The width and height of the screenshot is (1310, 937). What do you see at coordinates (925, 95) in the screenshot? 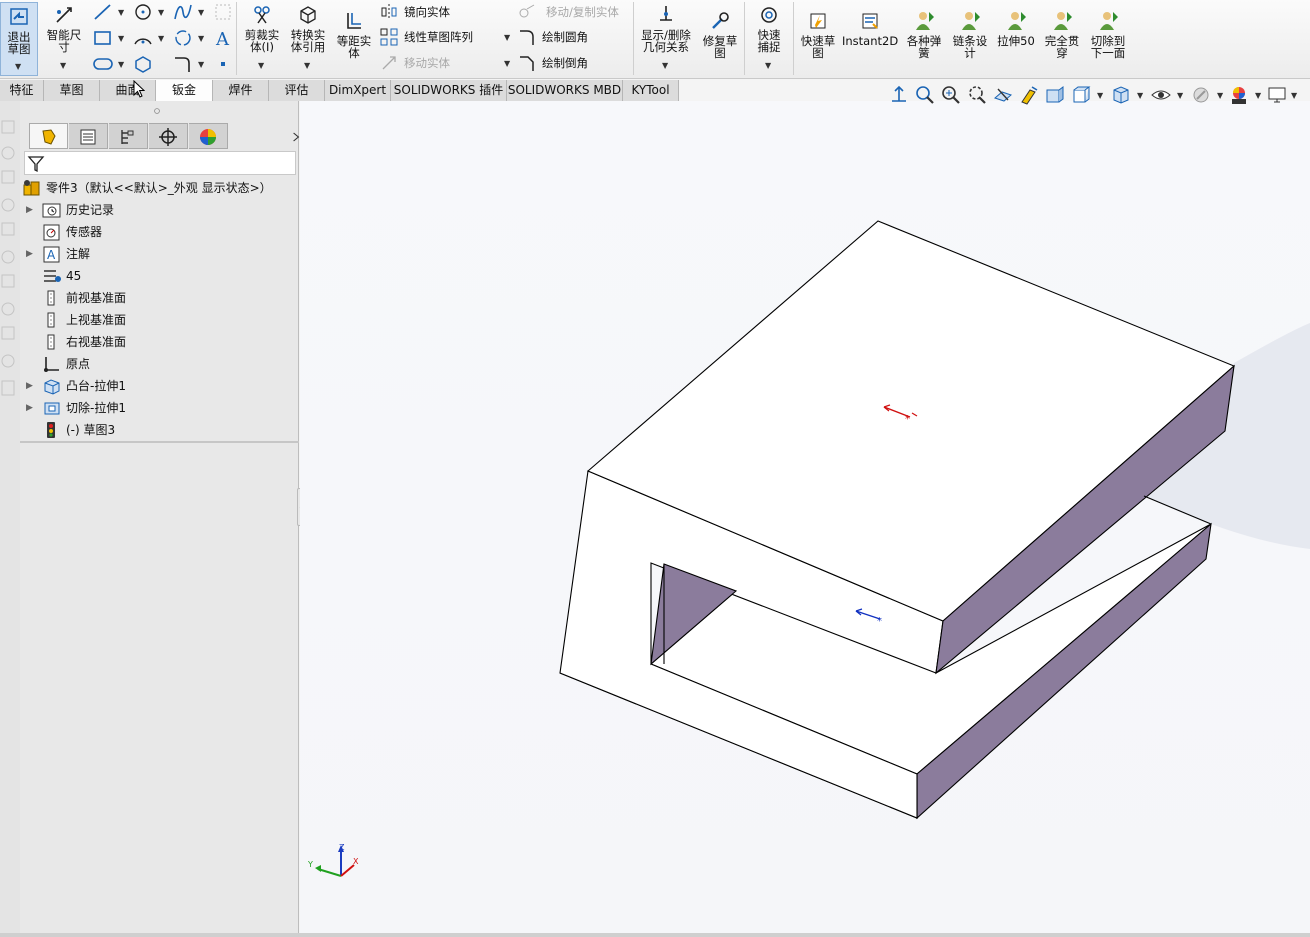
I see `zoom-to-fit-icon` at bounding box center [925, 95].